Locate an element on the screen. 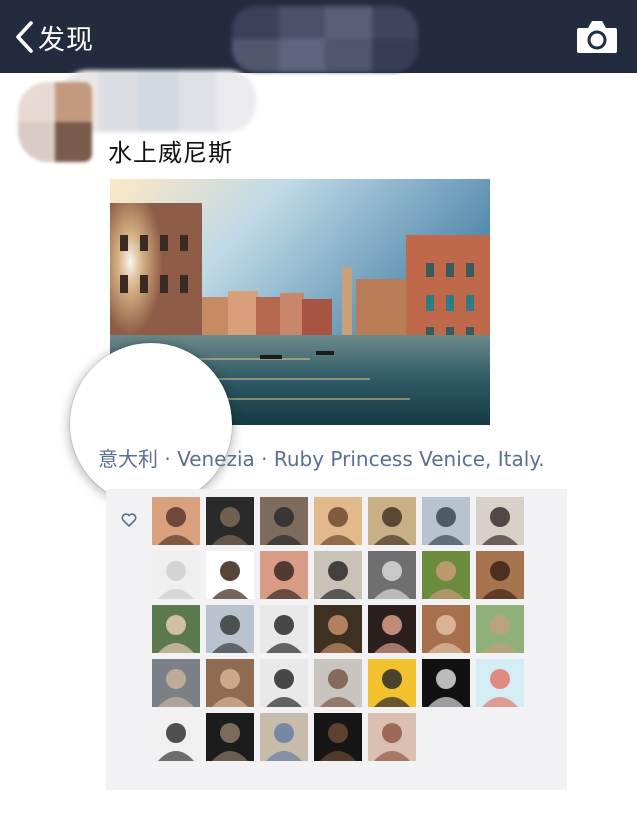 The width and height of the screenshot is (637, 817). back-button: 发现 is located at coordinates (54, 37).